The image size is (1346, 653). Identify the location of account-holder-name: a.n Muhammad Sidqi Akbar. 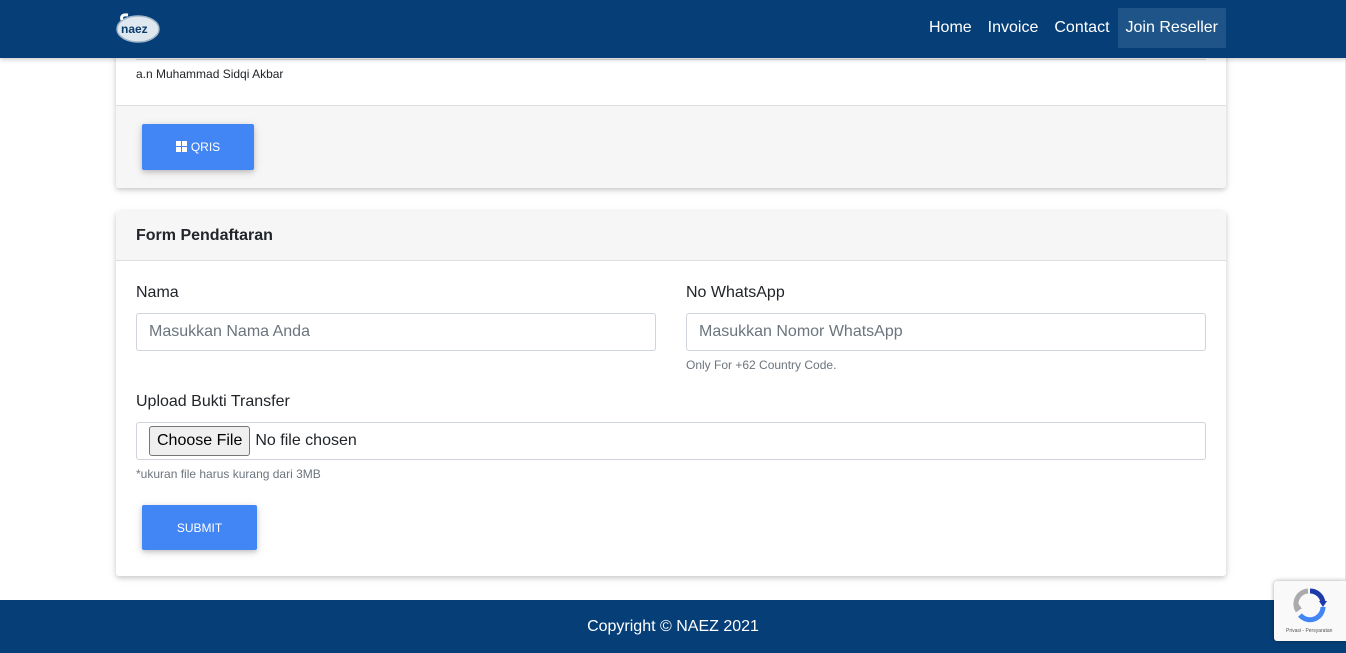
(210, 74).